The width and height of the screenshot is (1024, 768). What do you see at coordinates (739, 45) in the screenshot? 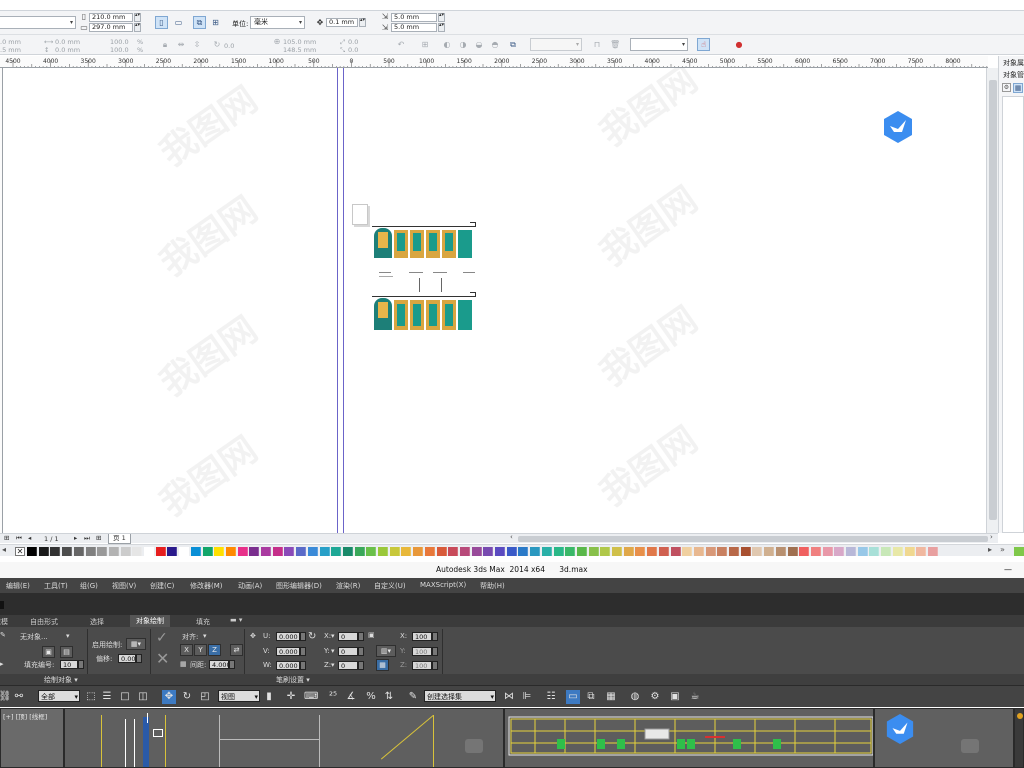
I see `color-proof-icon: ●` at bounding box center [739, 45].